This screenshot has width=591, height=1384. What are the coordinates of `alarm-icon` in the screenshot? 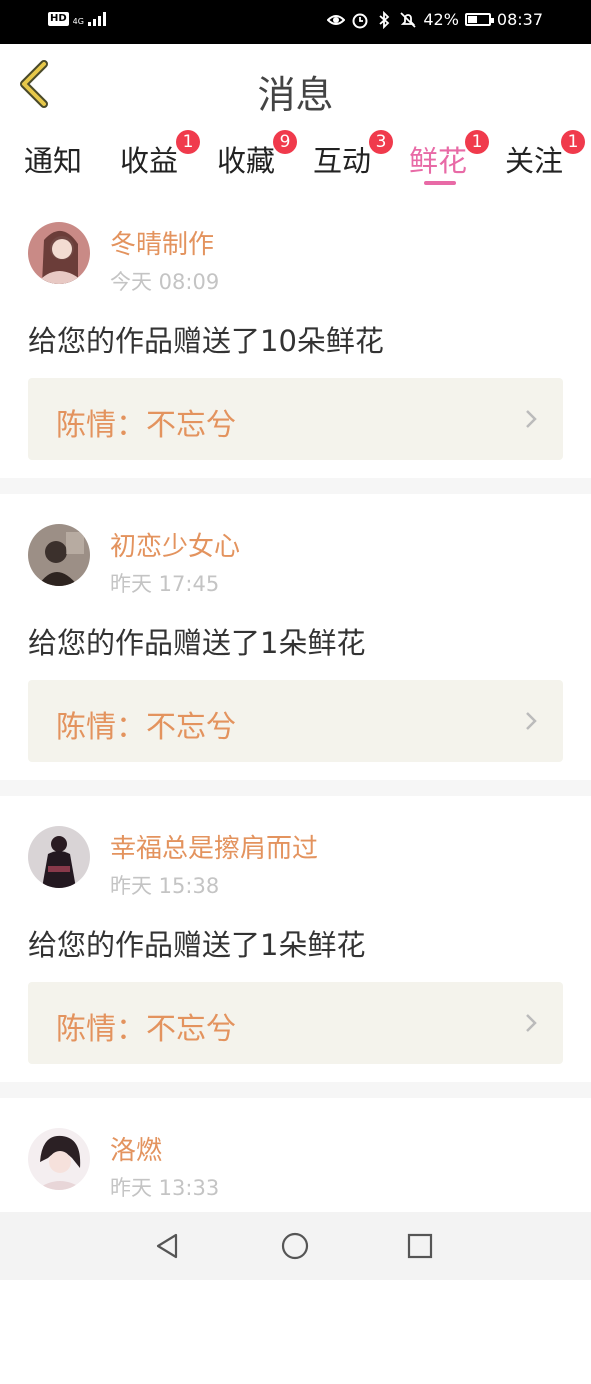 It's located at (360, 20).